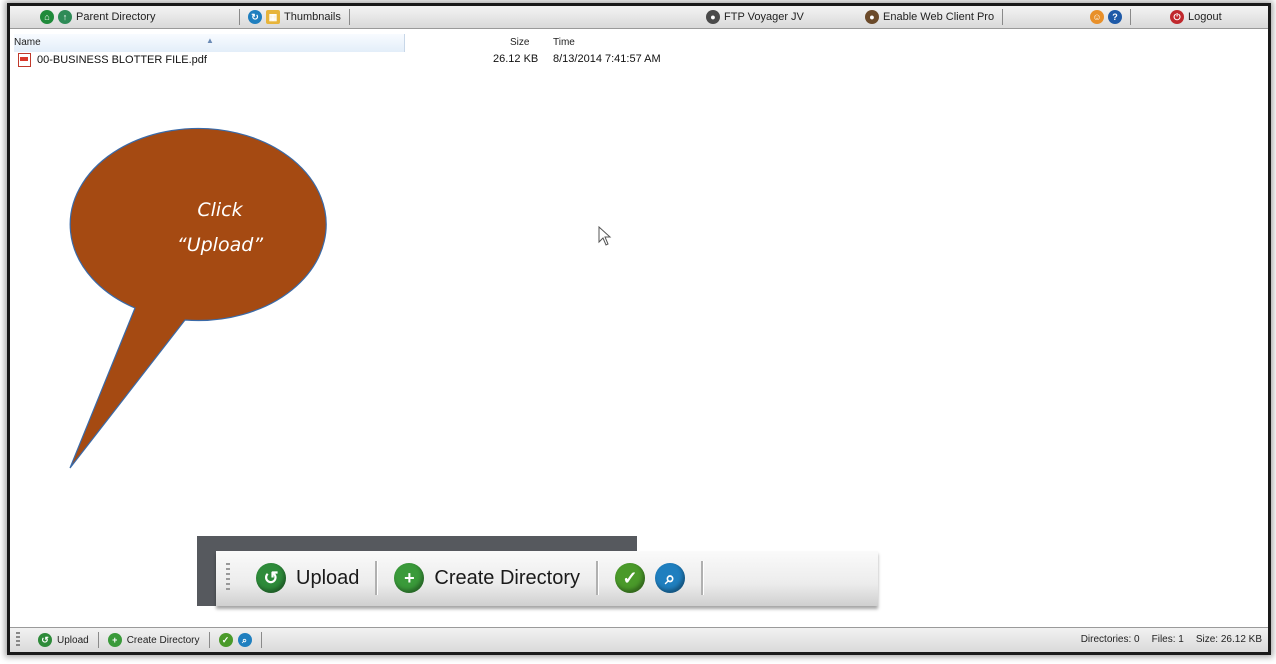  I want to click on ftp-voyager-button: ● FTP Voyager JV, so click(755, 17).